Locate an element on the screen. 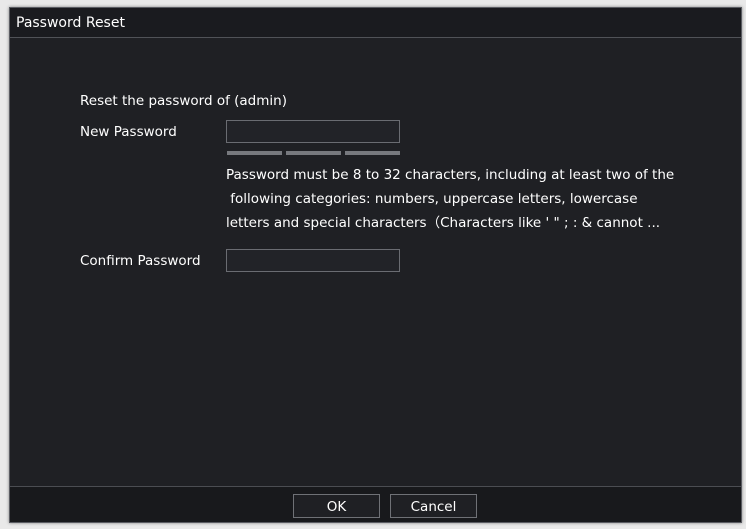 The height and width of the screenshot is (529, 746). title-bar: Password Reset is located at coordinates (375, 23).